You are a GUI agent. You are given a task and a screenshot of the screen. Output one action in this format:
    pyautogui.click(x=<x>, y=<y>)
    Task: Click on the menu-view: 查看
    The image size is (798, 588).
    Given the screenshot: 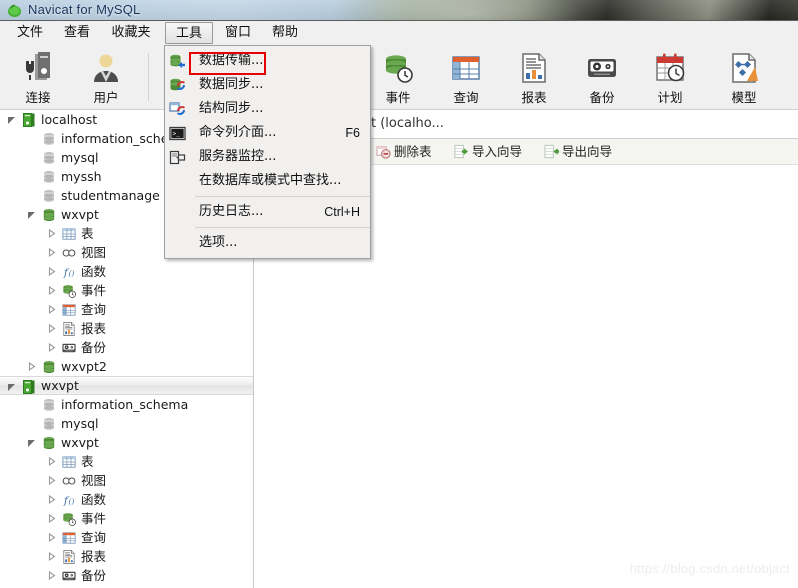 What is the action you would take?
    pyautogui.click(x=77, y=33)
    